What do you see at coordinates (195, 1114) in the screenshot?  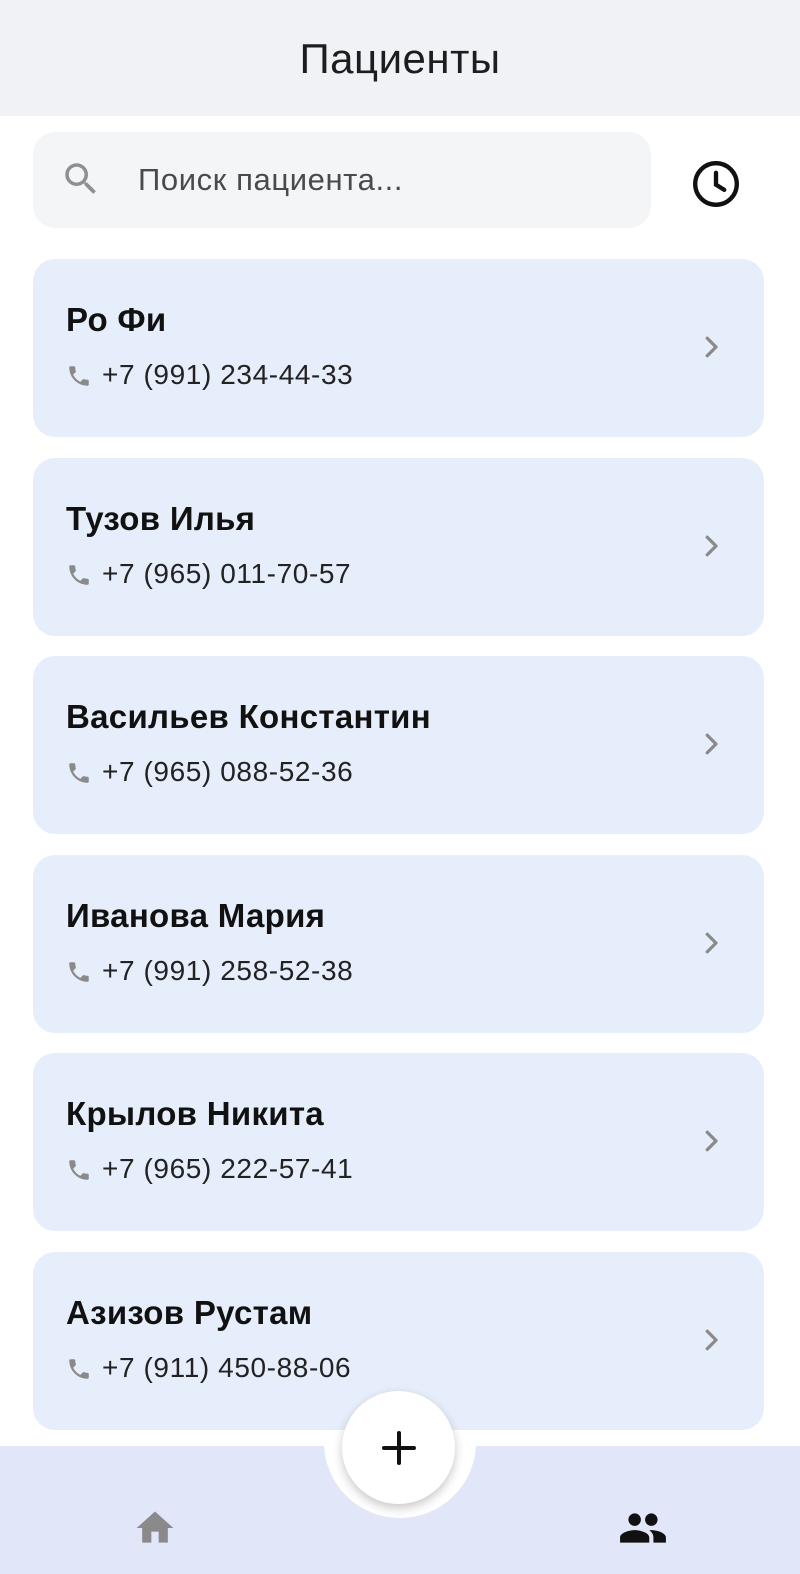 I see `patient-name: Крылов Никита` at bounding box center [195, 1114].